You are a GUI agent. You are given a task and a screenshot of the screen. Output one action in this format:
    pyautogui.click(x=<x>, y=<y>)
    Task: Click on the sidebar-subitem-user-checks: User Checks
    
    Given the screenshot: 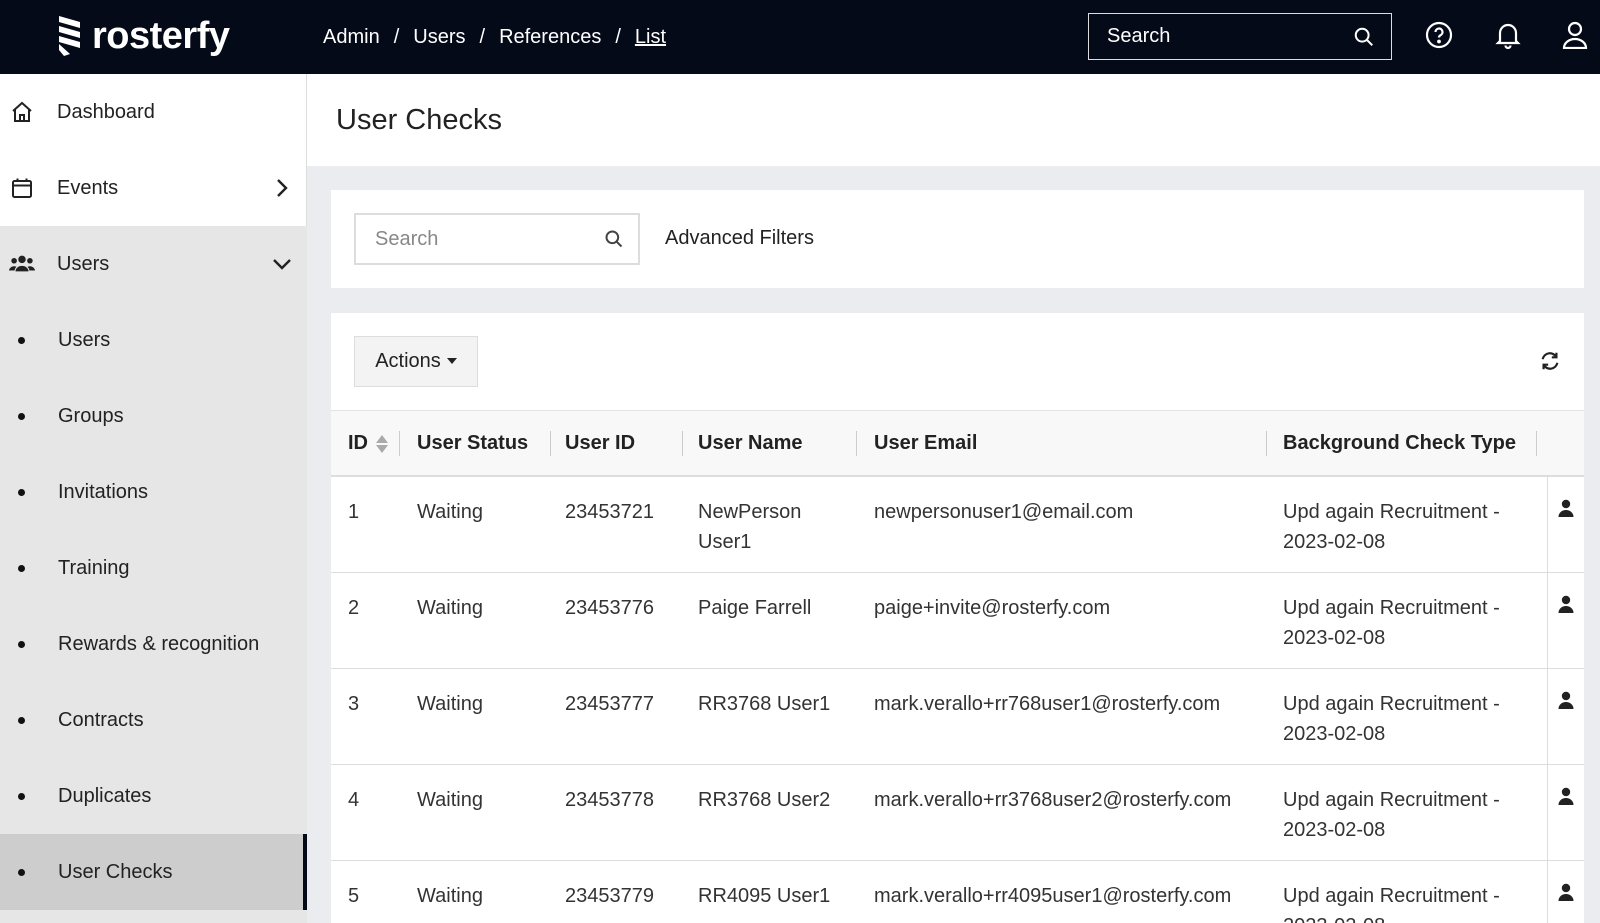 What is the action you would take?
    pyautogui.click(x=153, y=872)
    